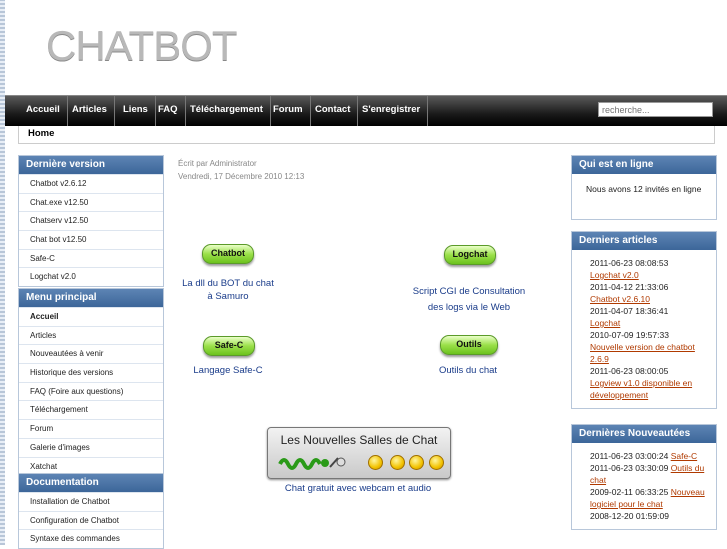 The width and height of the screenshot is (727, 549). Describe the element at coordinates (91, 520) in the screenshot. I see `doc-item: Configuration de Chatbot` at that location.